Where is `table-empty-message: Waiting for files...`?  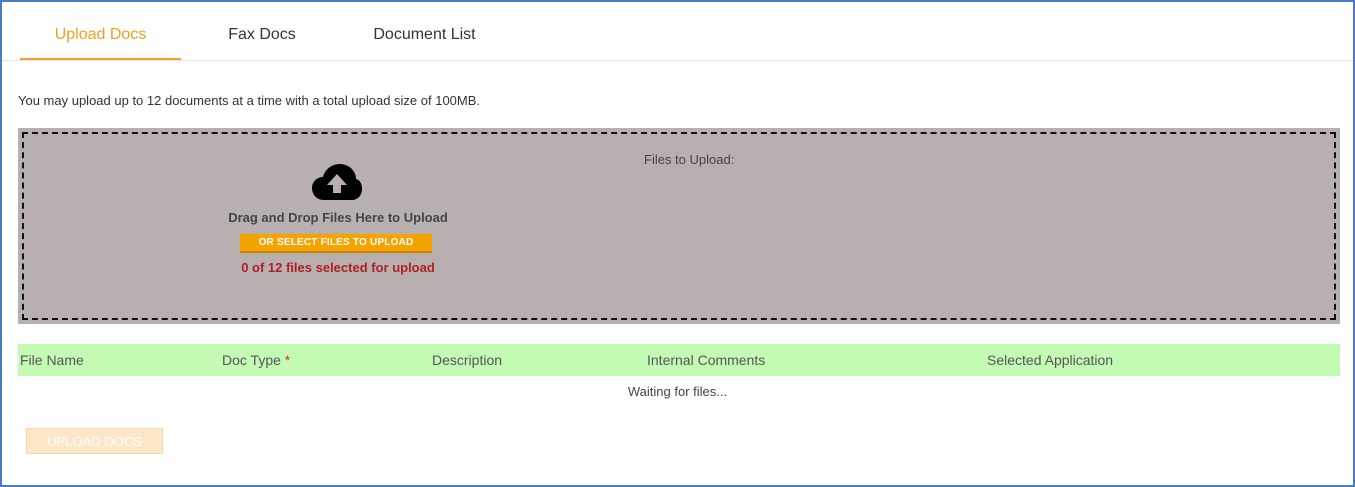
table-empty-message: Waiting for files... is located at coordinates (677, 391).